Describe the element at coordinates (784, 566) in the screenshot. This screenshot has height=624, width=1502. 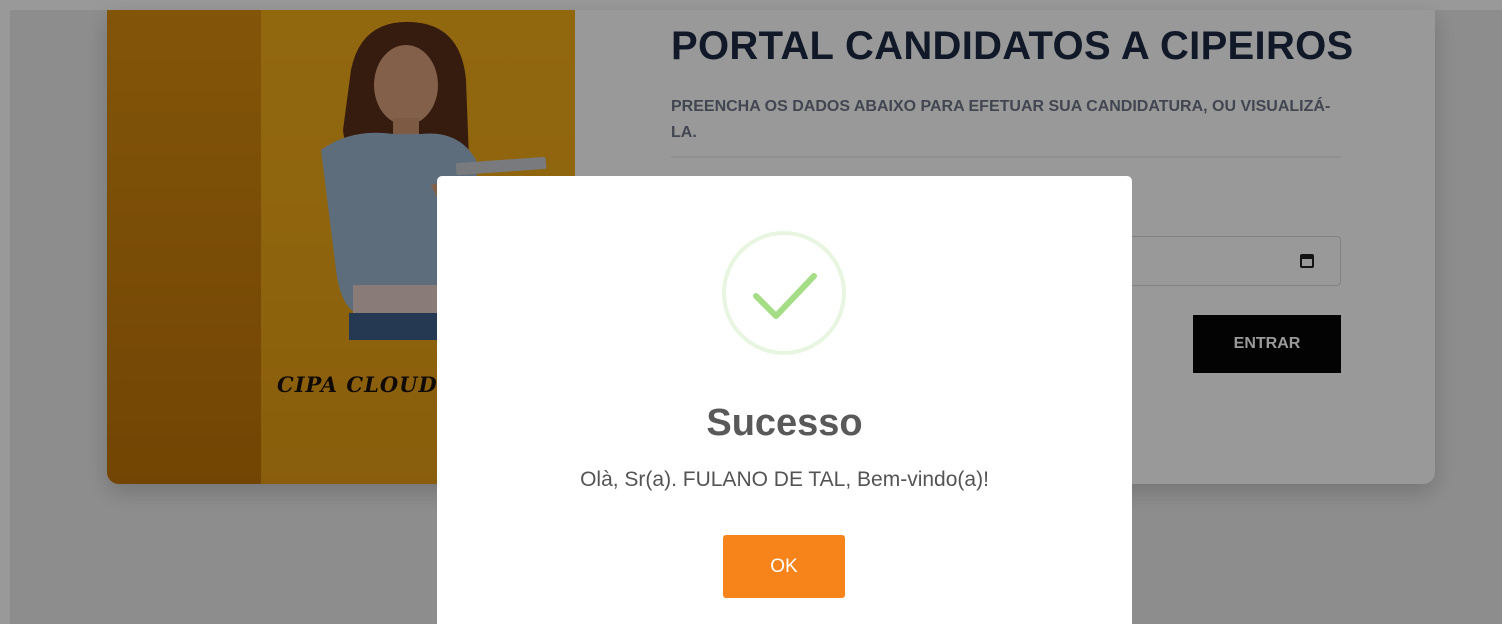
I see `ok-button: OK` at that location.